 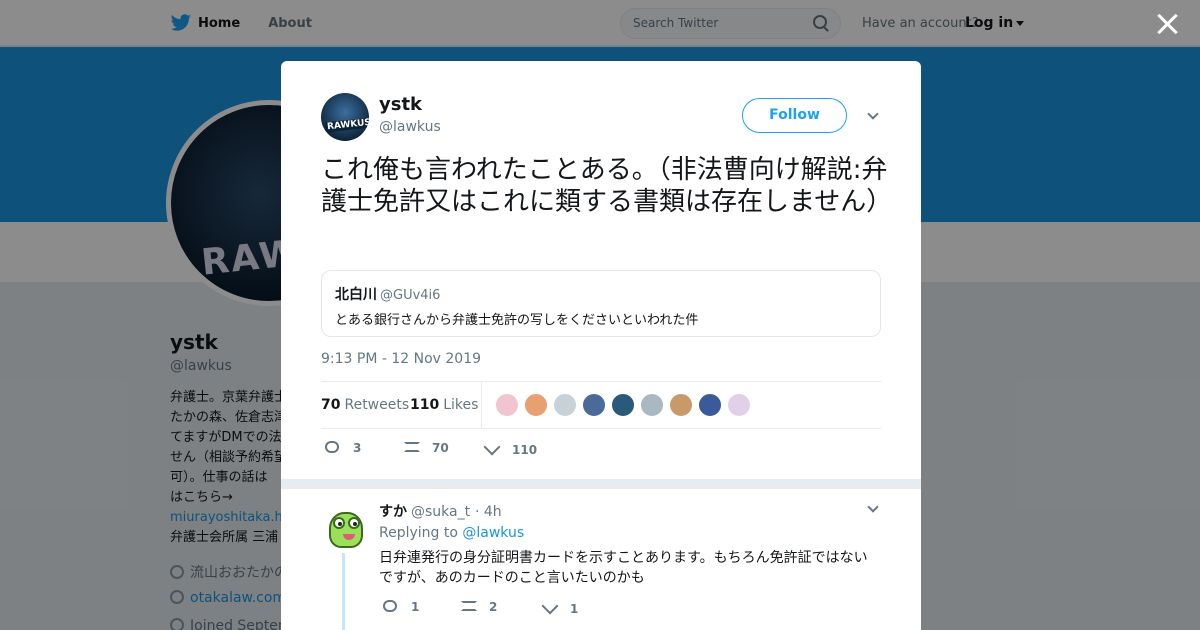 What do you see at coordinates (418, 533) in the screenshot?
I see `replying-to-prefix: Replying to` at bounding box center [418, 533].